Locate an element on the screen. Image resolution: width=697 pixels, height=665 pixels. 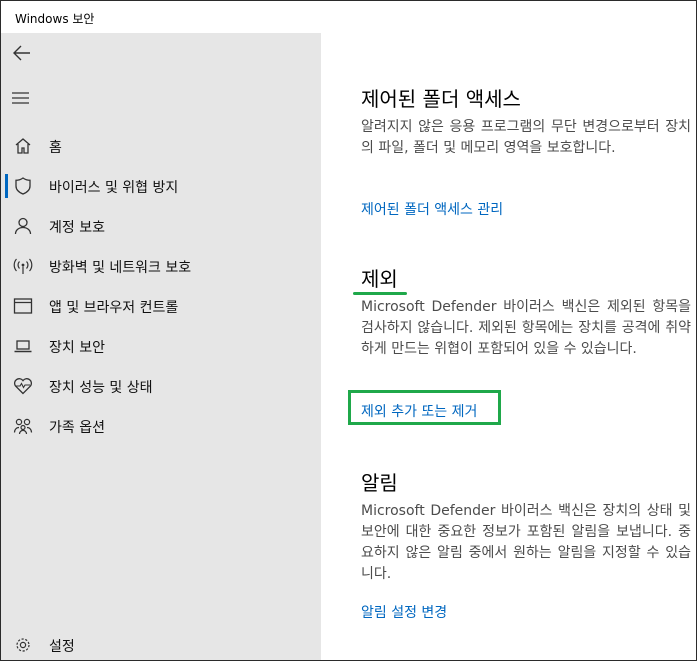
heart-pulse-icon is located at coordinates (23, 386).